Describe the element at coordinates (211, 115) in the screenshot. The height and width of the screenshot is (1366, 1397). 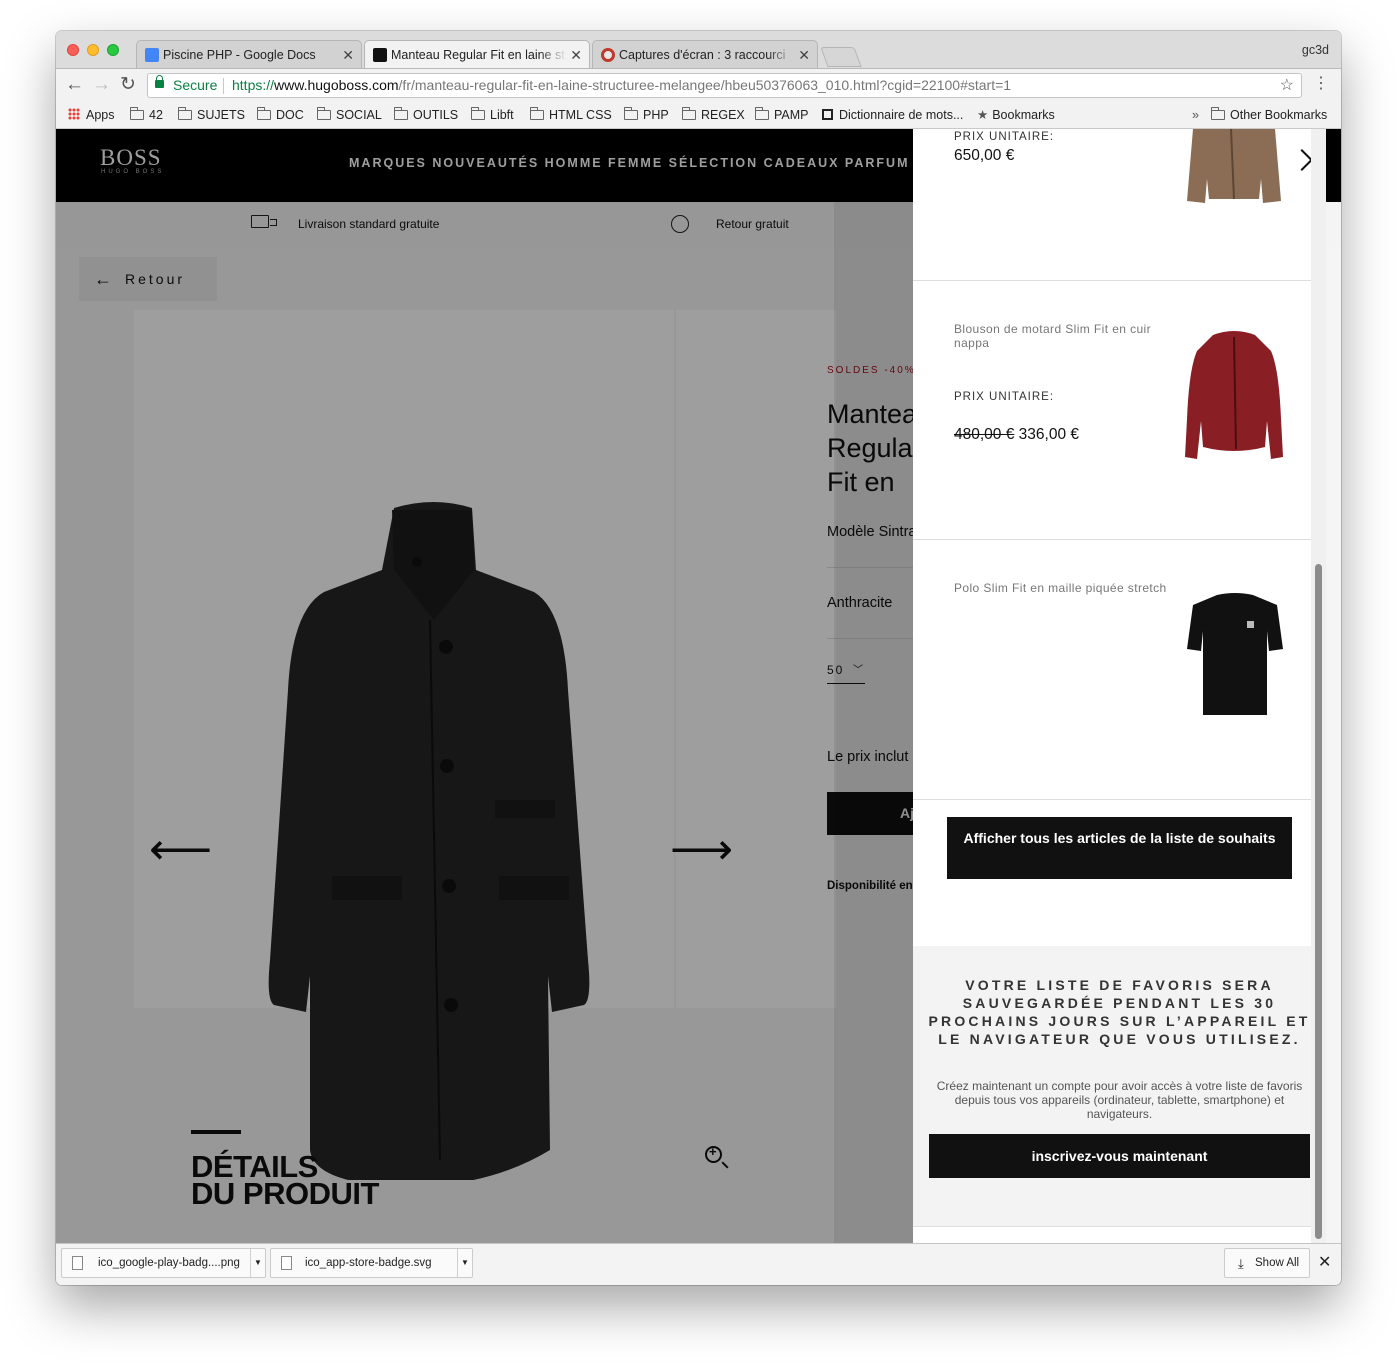
I see `bookmark-sujets: SUJETS` at that location.